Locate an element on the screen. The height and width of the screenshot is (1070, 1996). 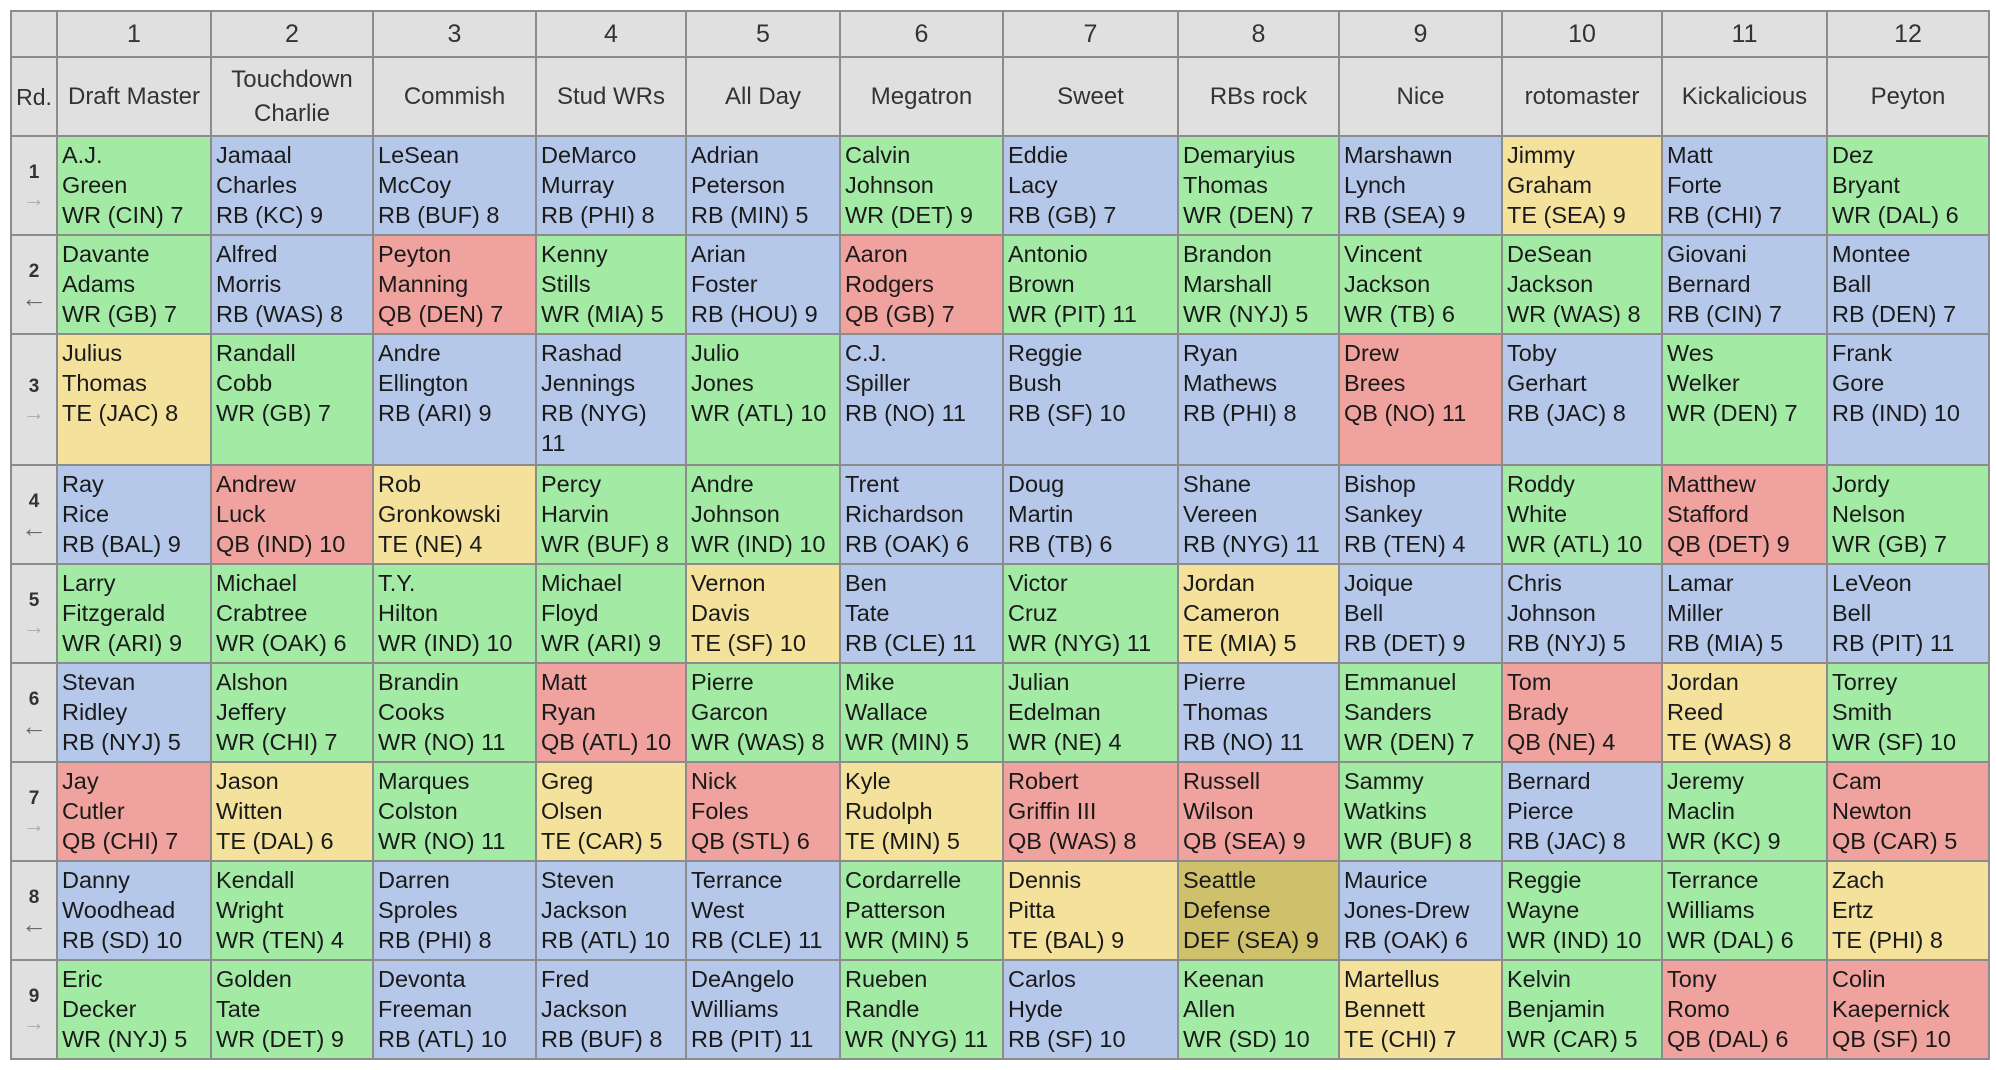
pick-cell: Vincent Jackson WR (TB) 6 is located at coordinates (1420, 284).